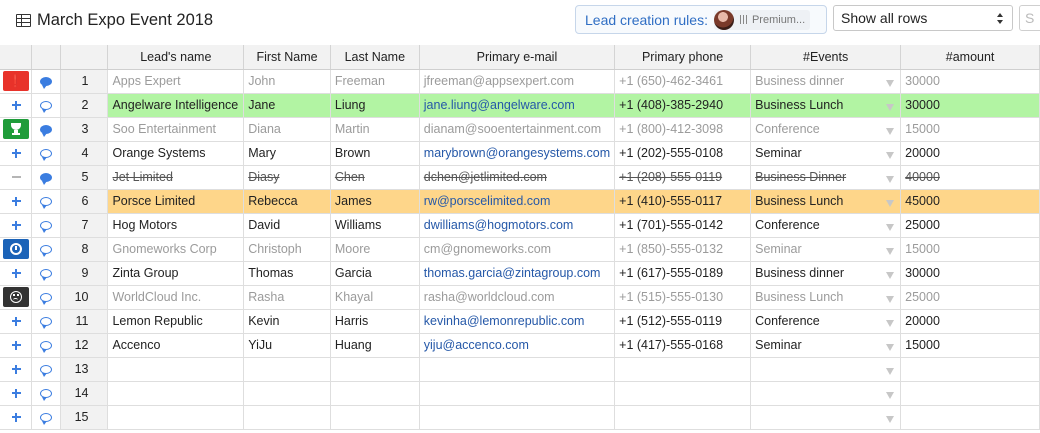  I want to click on first-name-cell: YiJu, so click(287, 345).